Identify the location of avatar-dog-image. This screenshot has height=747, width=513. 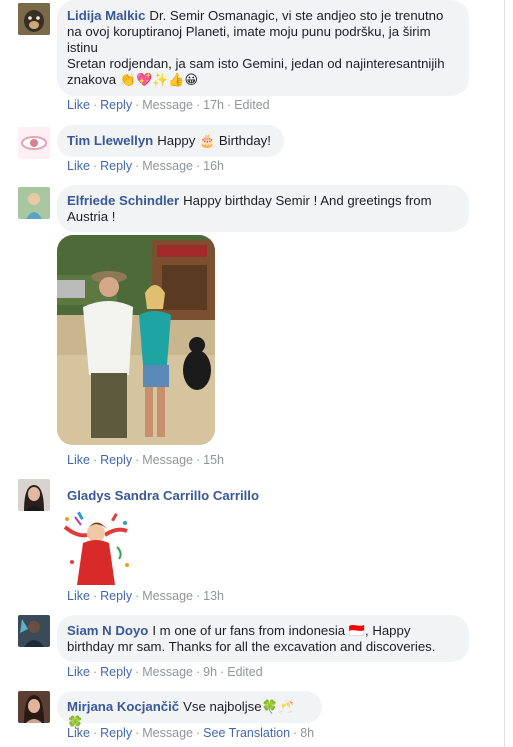
(34, 19).